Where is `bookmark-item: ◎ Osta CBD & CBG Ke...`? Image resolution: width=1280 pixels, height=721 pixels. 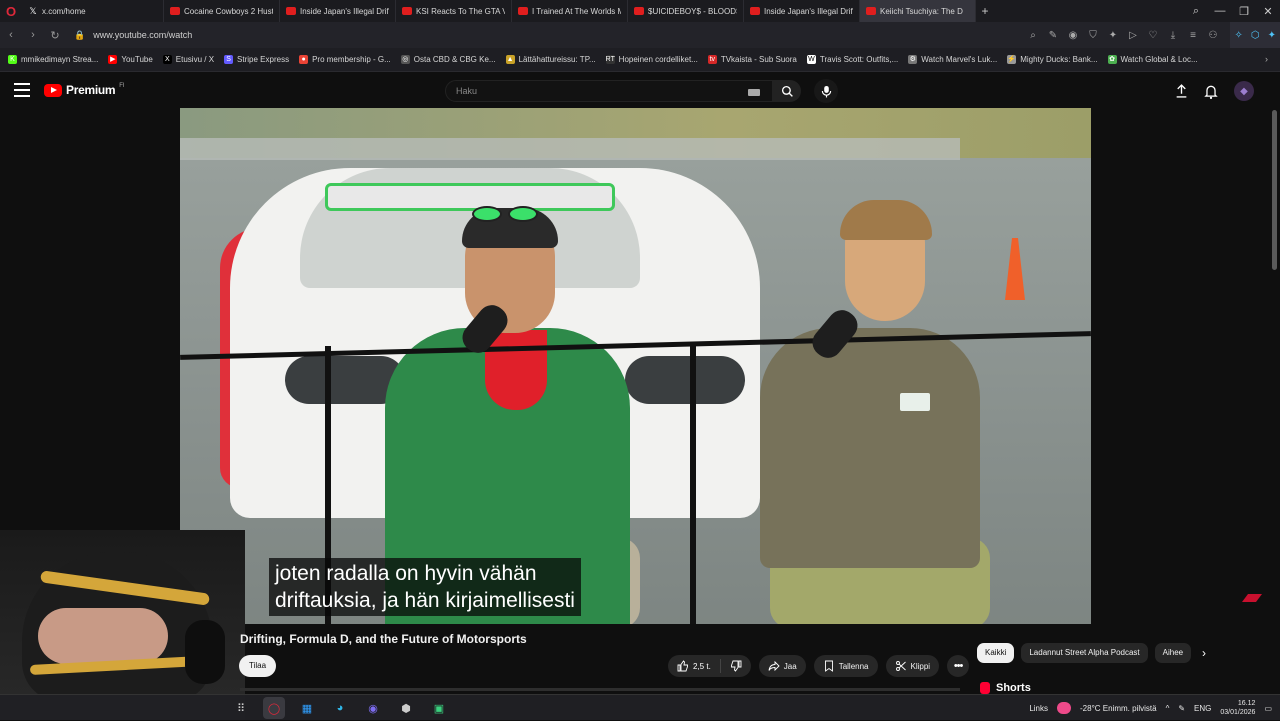 bookmark-item: ◎ Osta CBD & CBG Ke... is located at coordinates (448, 59).